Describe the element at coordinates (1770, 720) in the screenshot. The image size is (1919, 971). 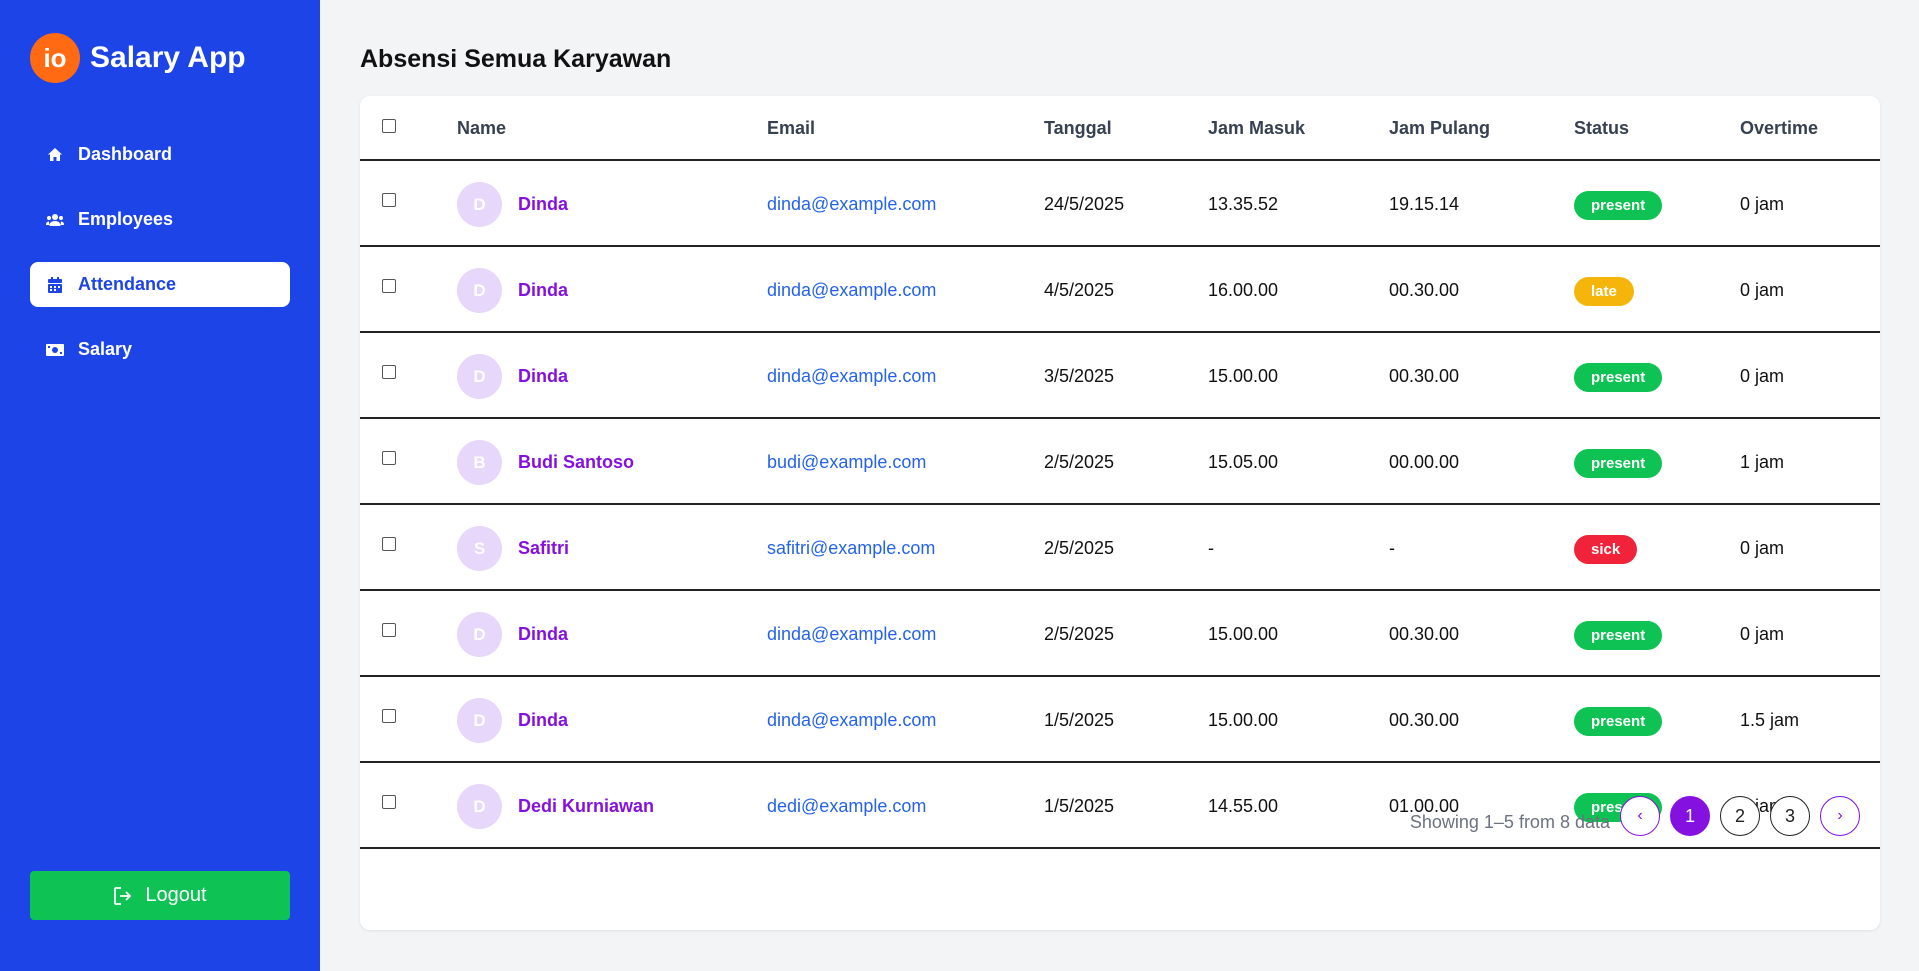
I see `overtime-value: 1.5 jam` at that location.